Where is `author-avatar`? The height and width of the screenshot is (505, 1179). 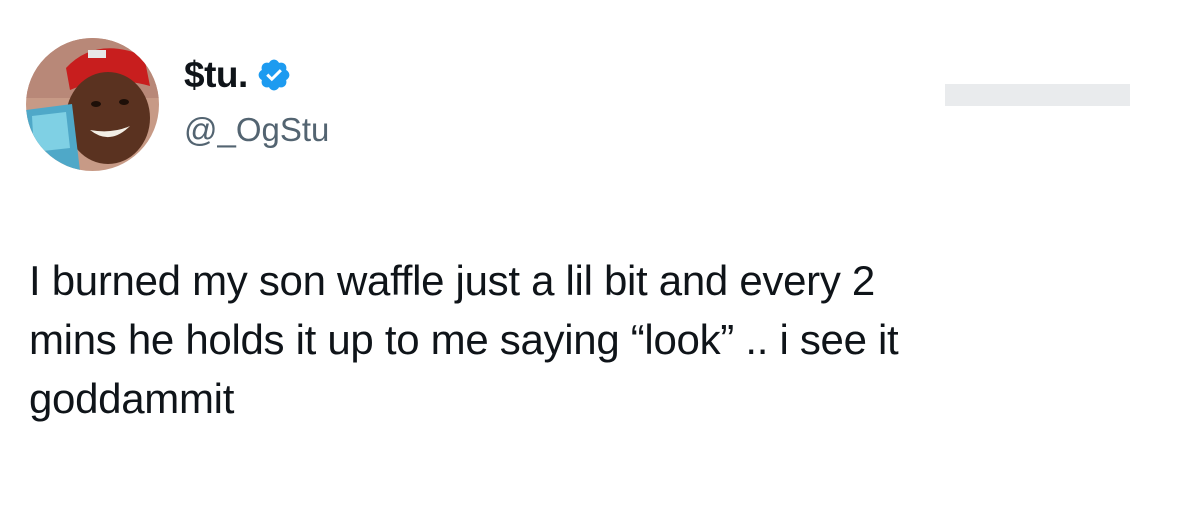
author-avatar is located at coordinates (92, 104).